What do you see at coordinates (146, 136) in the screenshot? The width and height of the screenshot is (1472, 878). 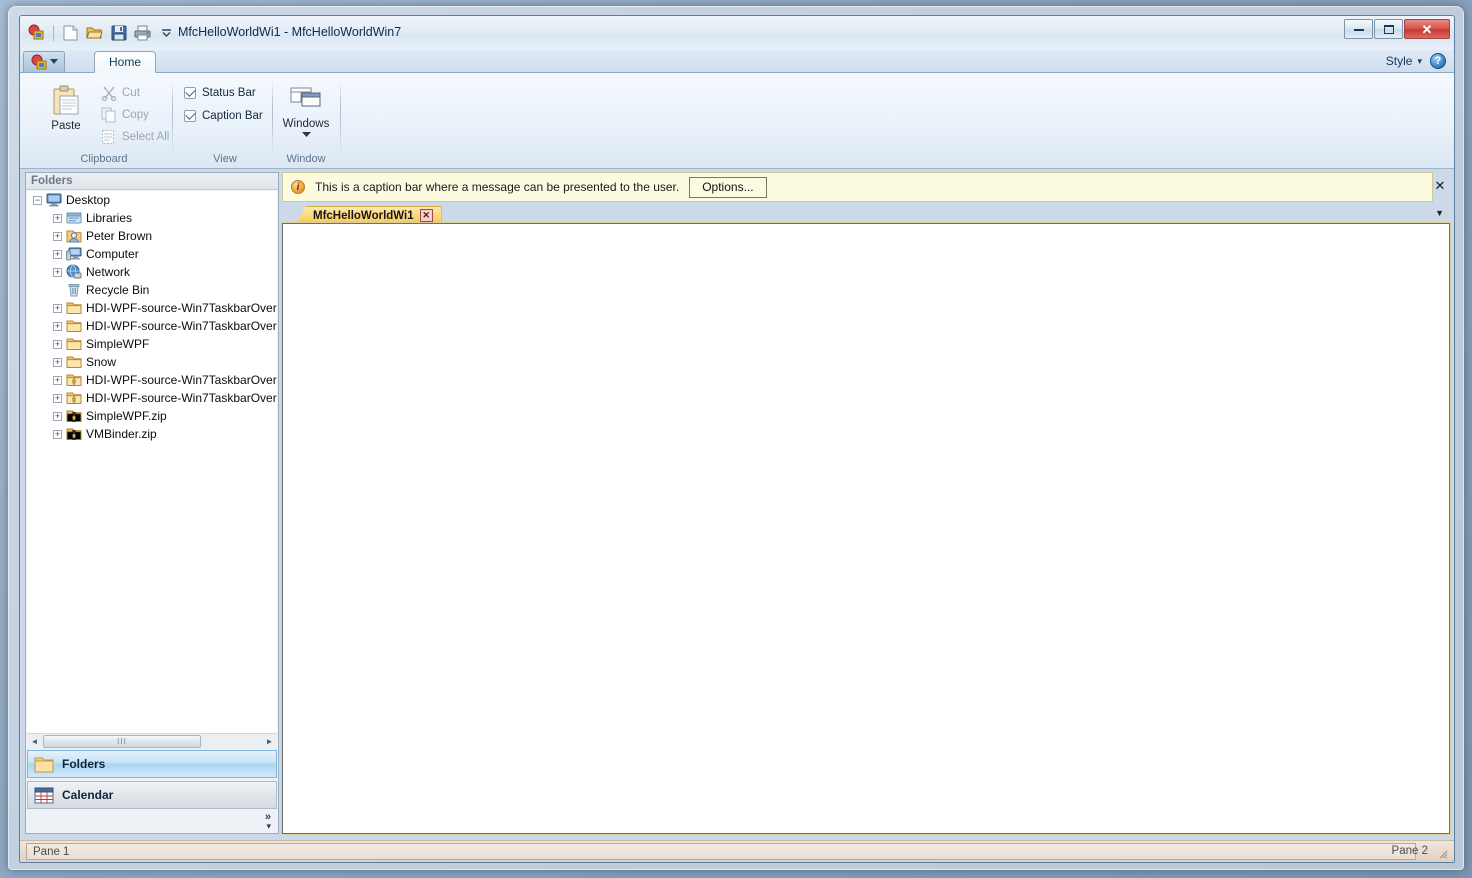 I see `select-all-label: Select All` at bounding box center [146, 136].